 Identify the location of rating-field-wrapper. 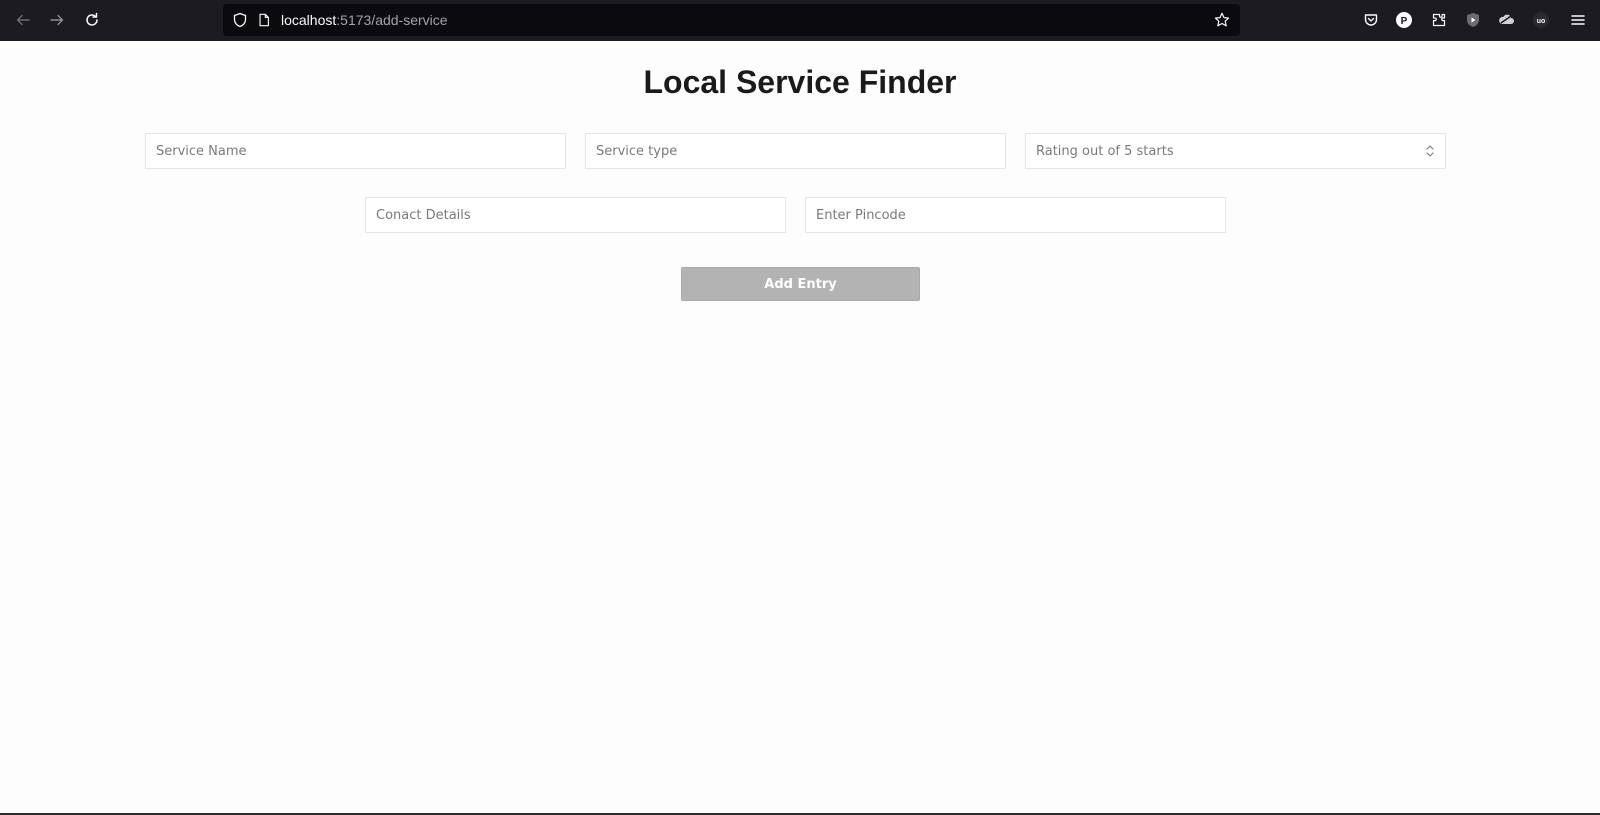
(1235, 151).